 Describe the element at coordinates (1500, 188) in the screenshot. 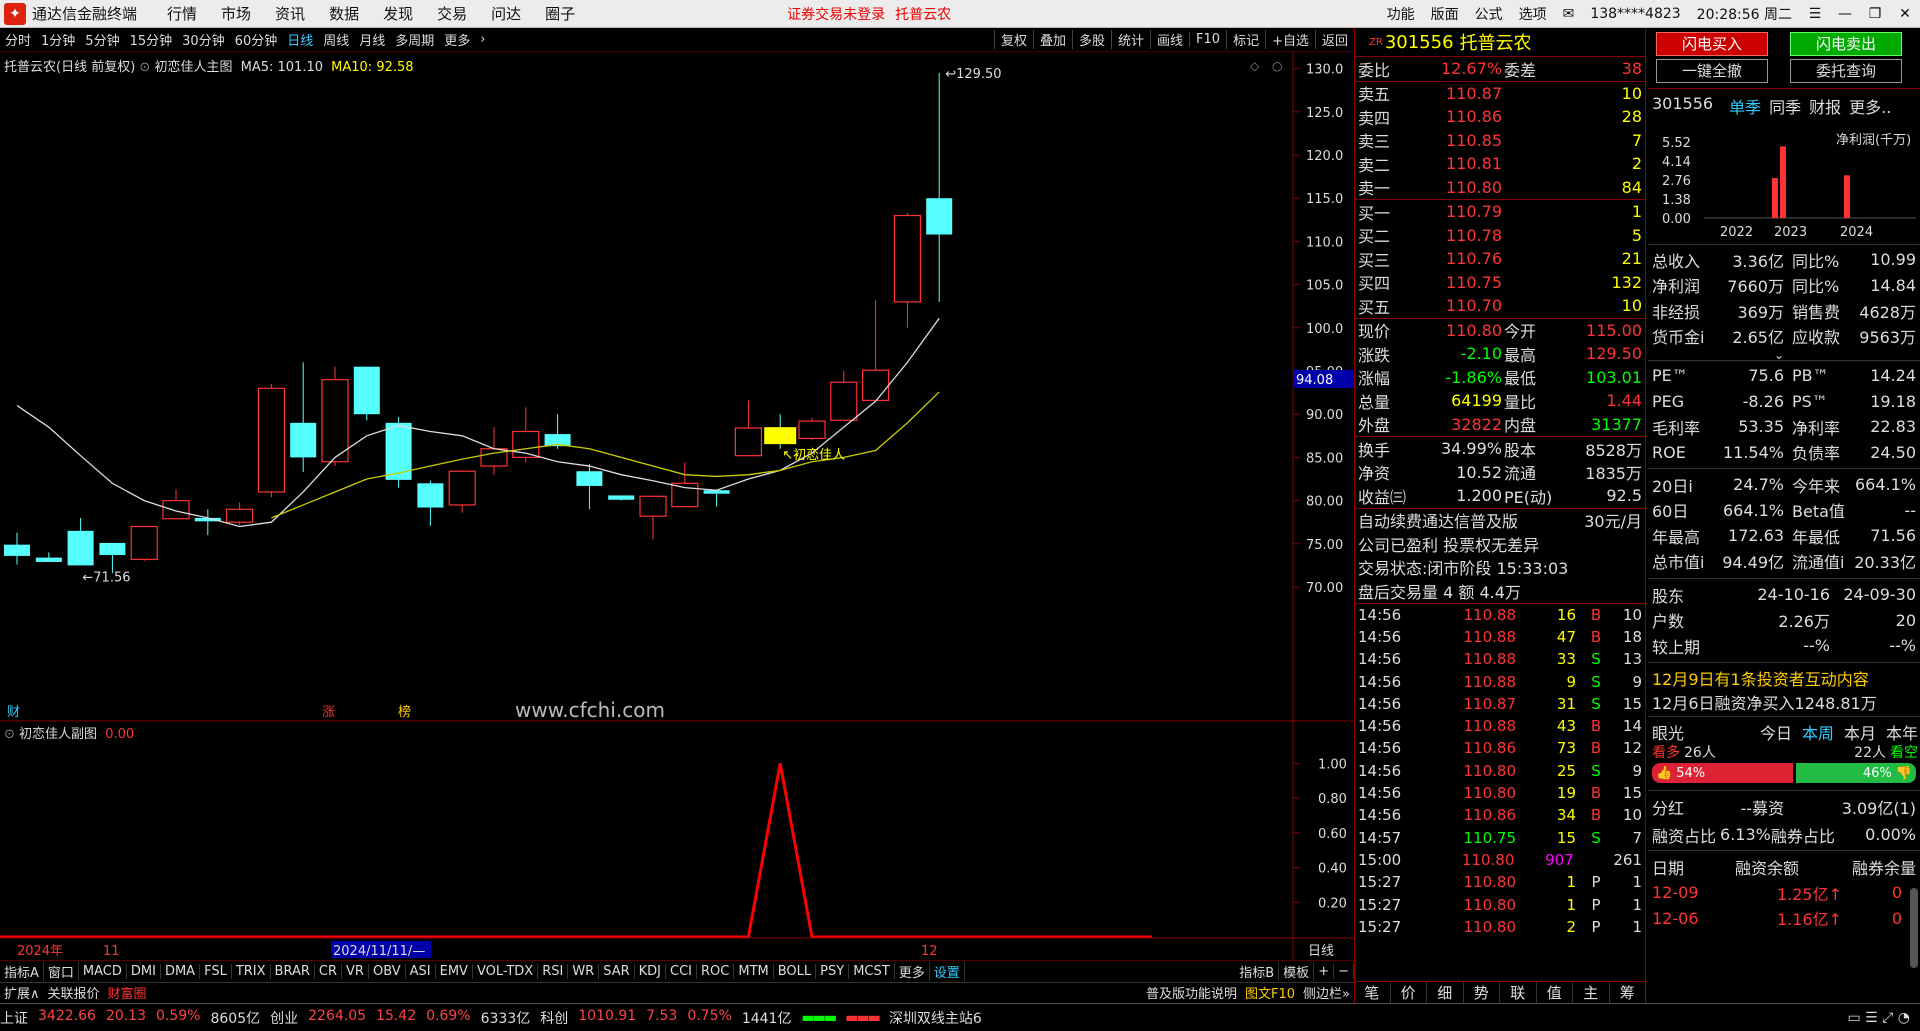

I see `ask-row: 卖一 110.80 84` at that location.